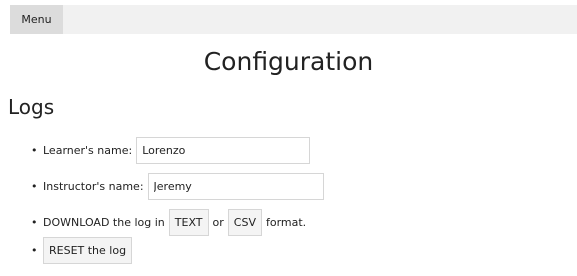 Image resolution: width=577 pixels, height=276 pixels. I want to click on instructor-name-label: Instructor's name:, so click(93, 186).